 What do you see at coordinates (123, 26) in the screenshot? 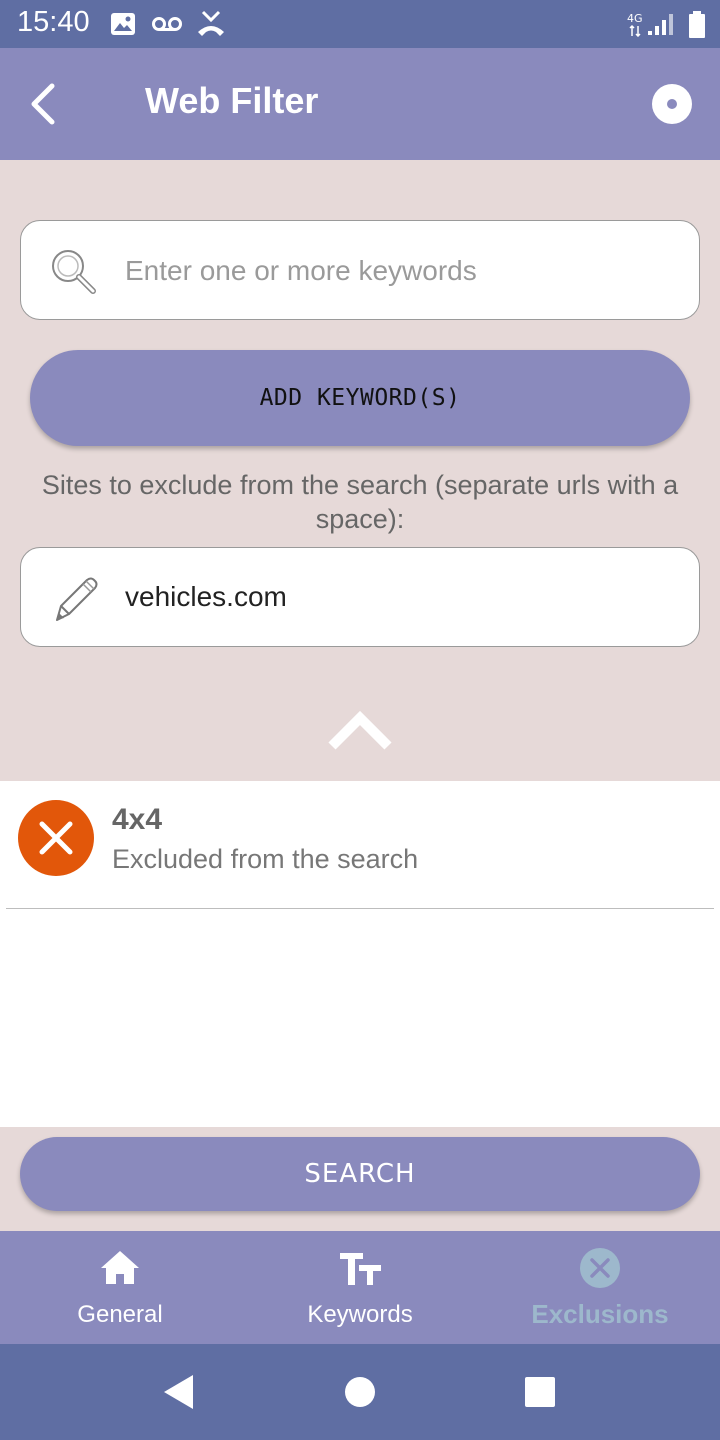
I see `image-icon` at bounding box center [123, 26].